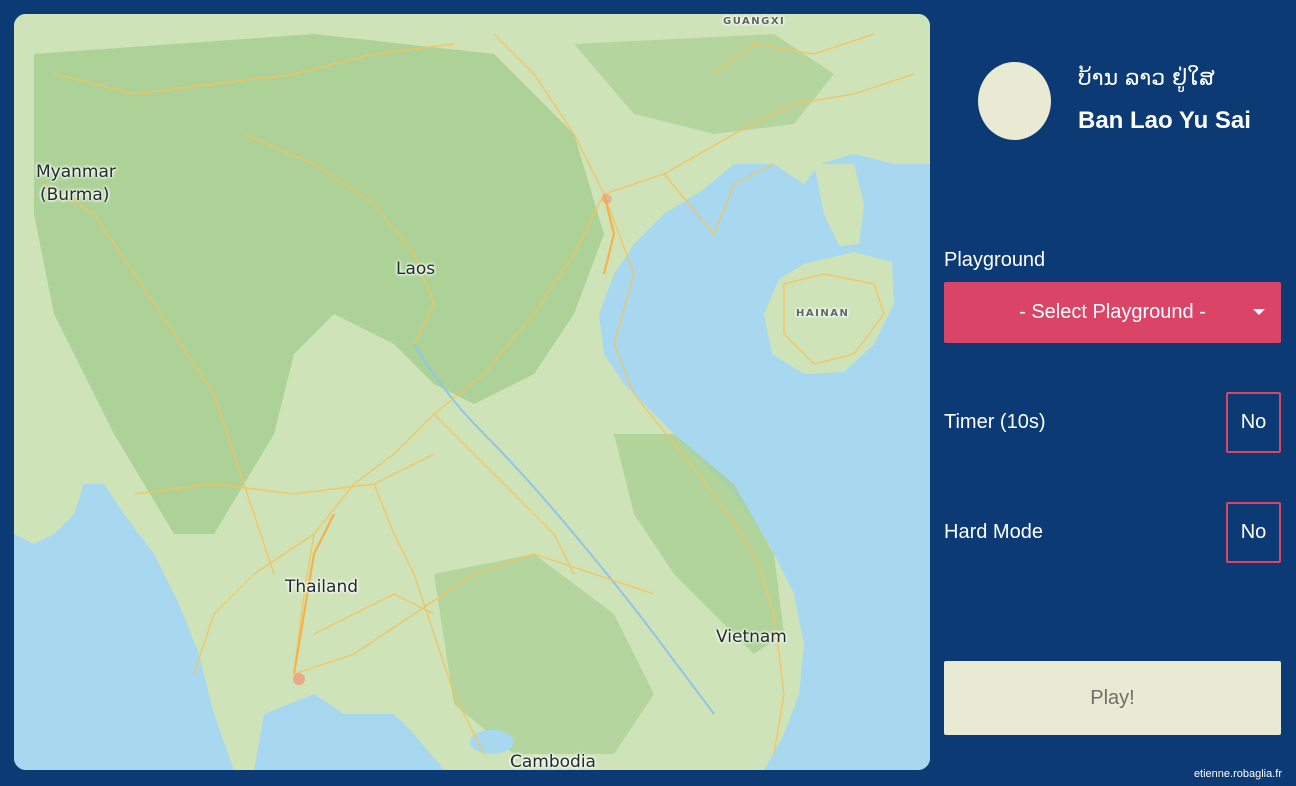  I want to click on map-label-vietnam: Vietnam, so click(751, 637).